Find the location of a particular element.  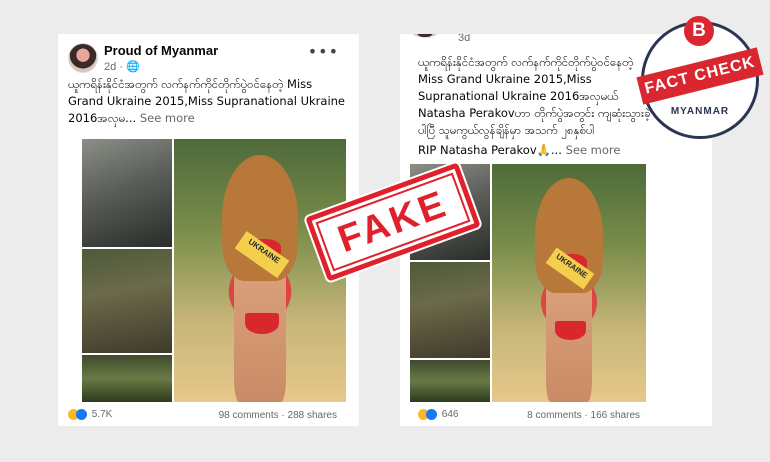

reaction-count: 5.7K is located at coordinates (102, 414).